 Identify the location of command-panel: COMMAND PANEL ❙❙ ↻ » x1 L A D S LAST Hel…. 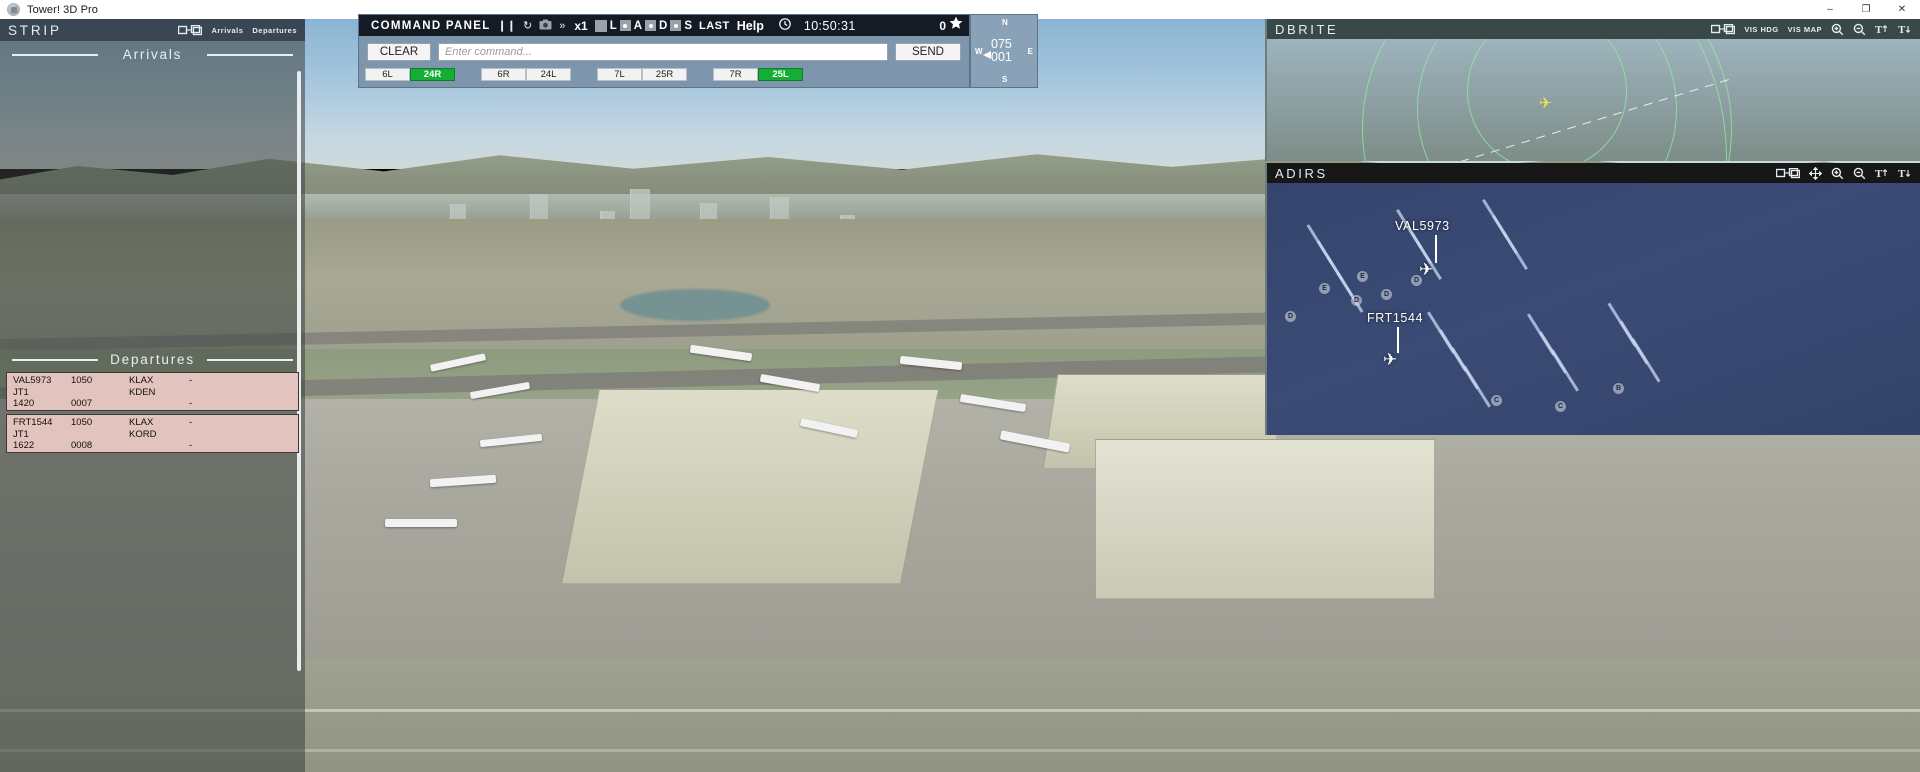
(664, 51).